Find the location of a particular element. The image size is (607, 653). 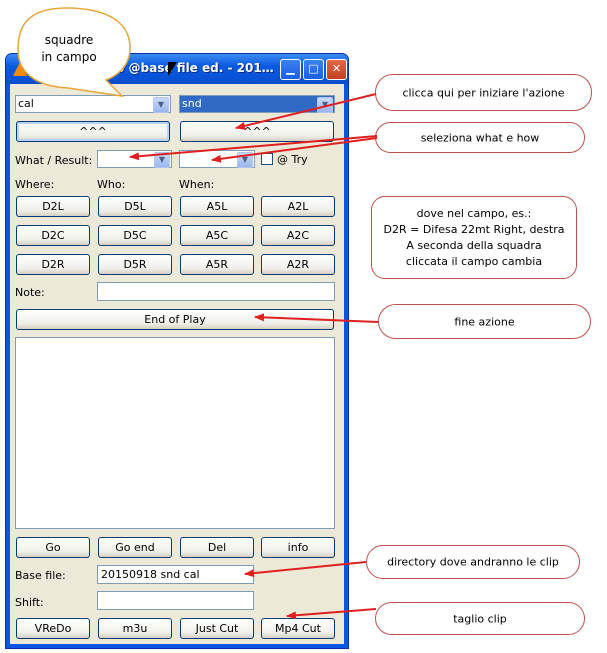

zone-button: A5C is located at coordinates (217, 235).